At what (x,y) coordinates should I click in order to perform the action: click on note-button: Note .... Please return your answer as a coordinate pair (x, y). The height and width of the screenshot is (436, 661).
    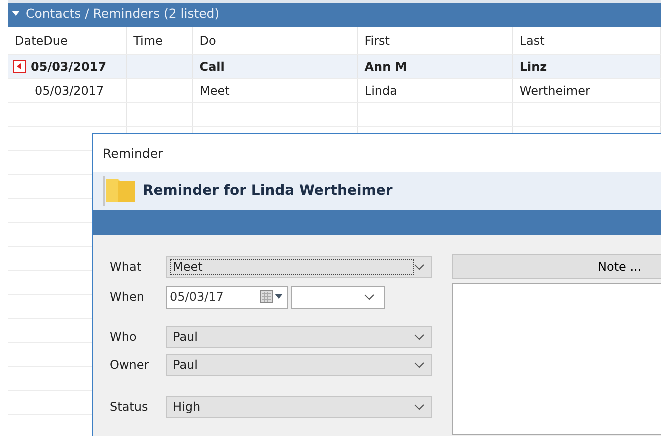
    Looking at the image, I should click on (556, 266).